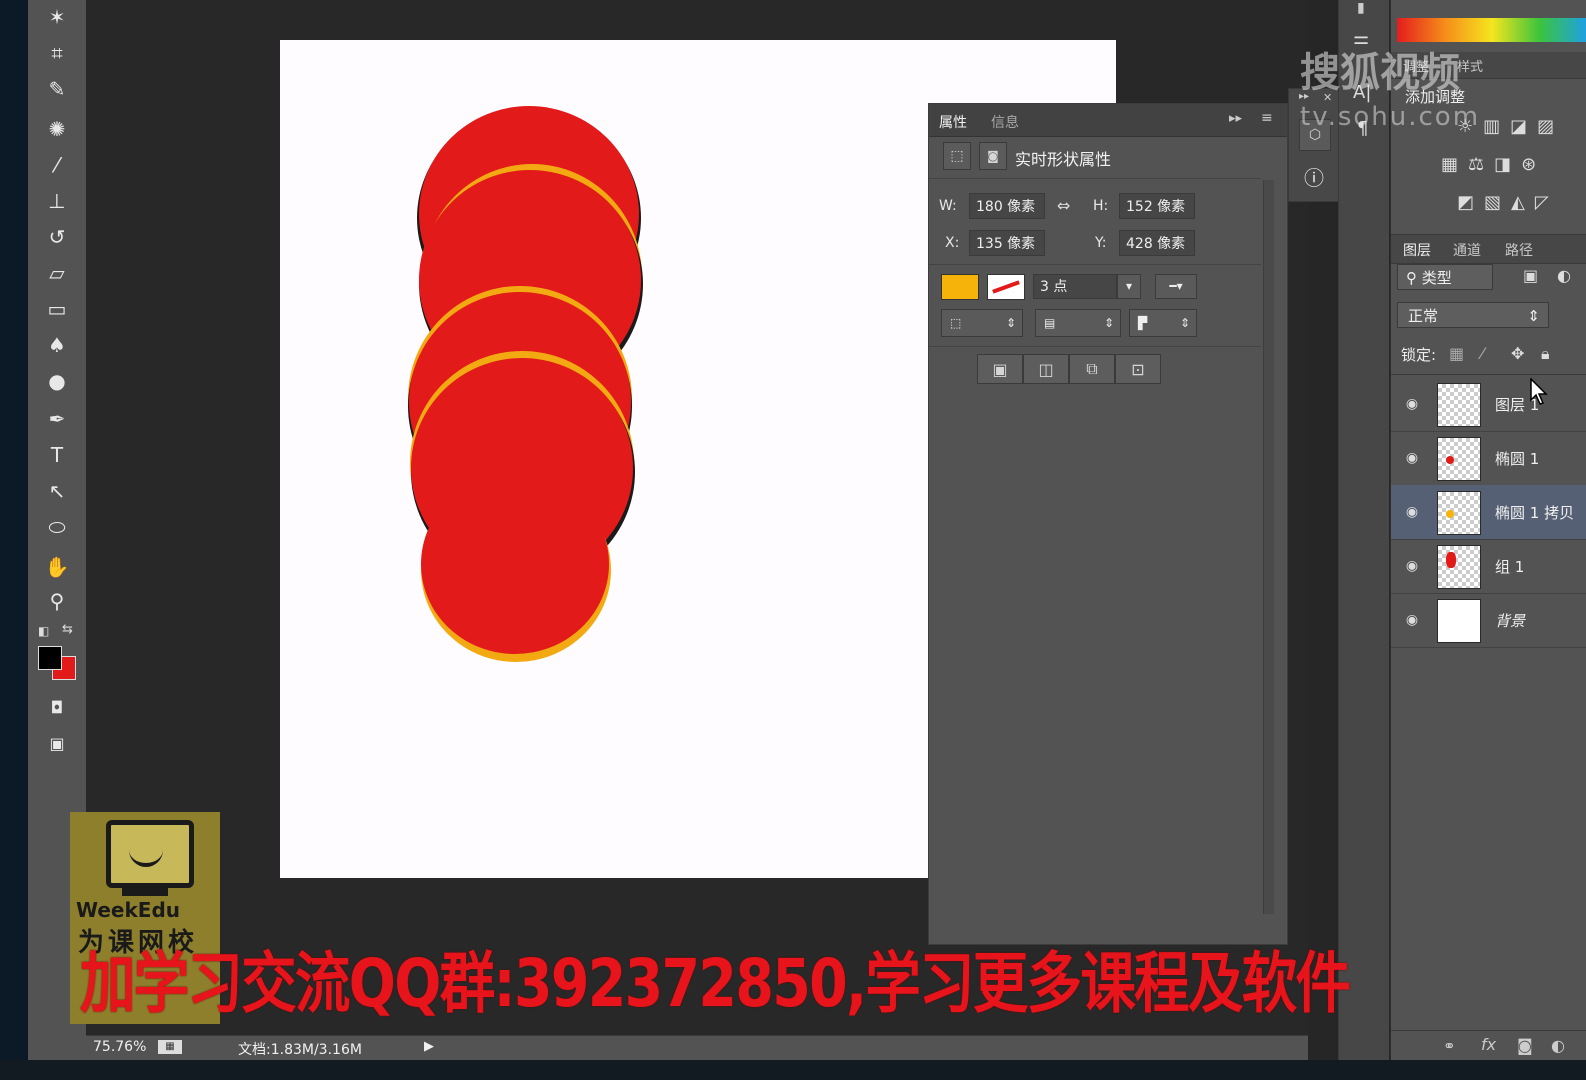  I want to click on filter-label: 类型, so click(1436, 278).